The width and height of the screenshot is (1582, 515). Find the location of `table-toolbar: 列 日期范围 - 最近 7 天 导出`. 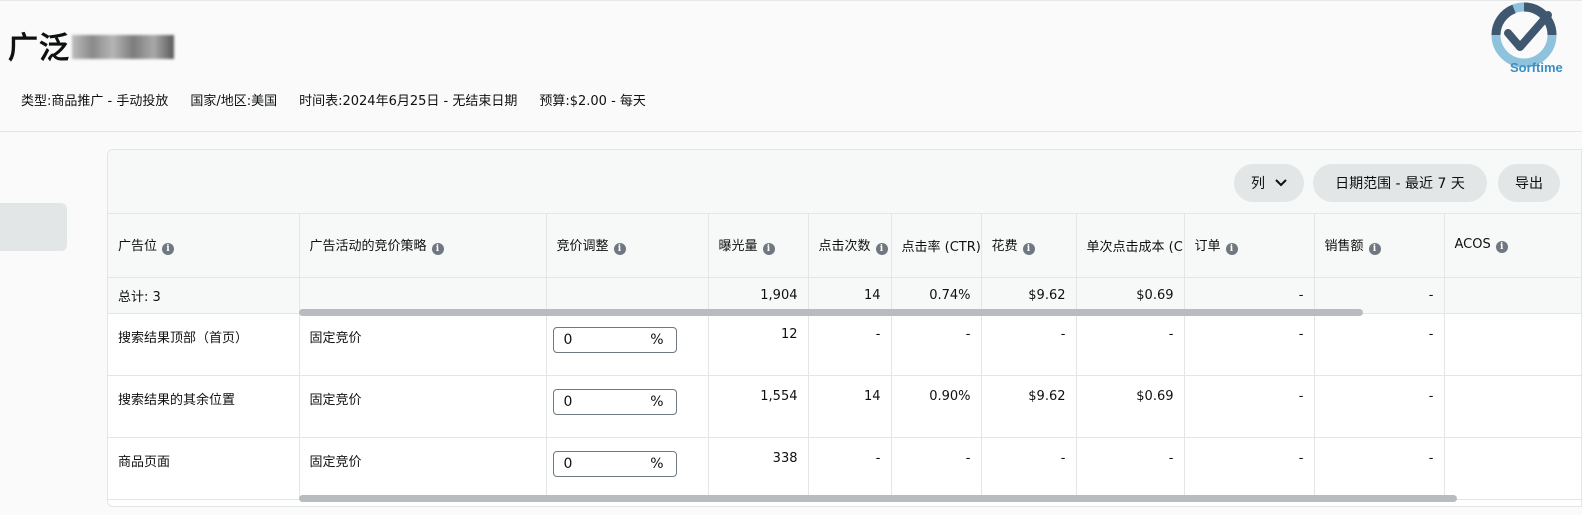

table-toolbar: 列 日期范围 - 最近 7 天 导出 is located at coordinates (844, 182).